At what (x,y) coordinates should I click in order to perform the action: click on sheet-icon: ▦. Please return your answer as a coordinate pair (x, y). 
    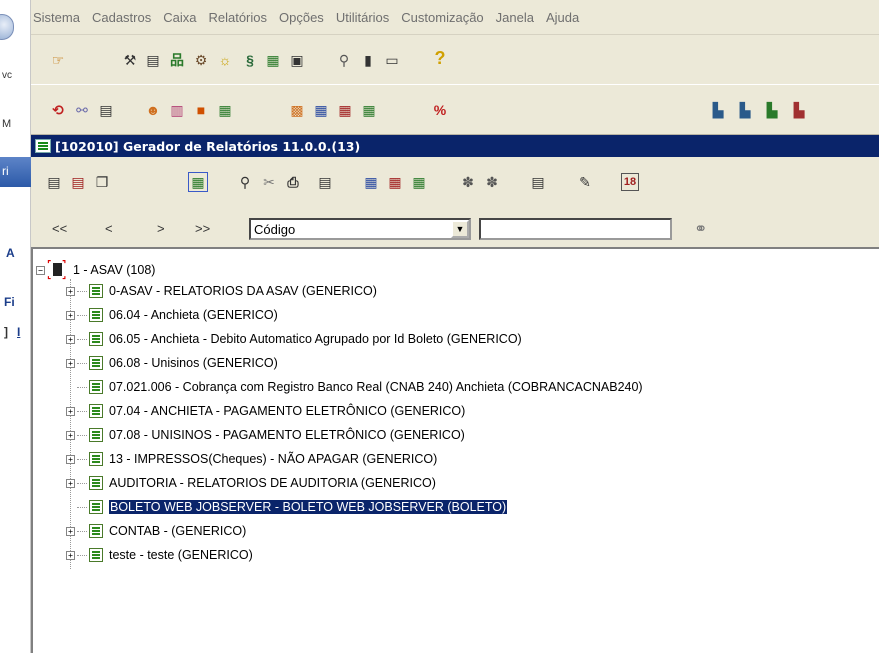
    Looking at the image, I should click on (225, 110).